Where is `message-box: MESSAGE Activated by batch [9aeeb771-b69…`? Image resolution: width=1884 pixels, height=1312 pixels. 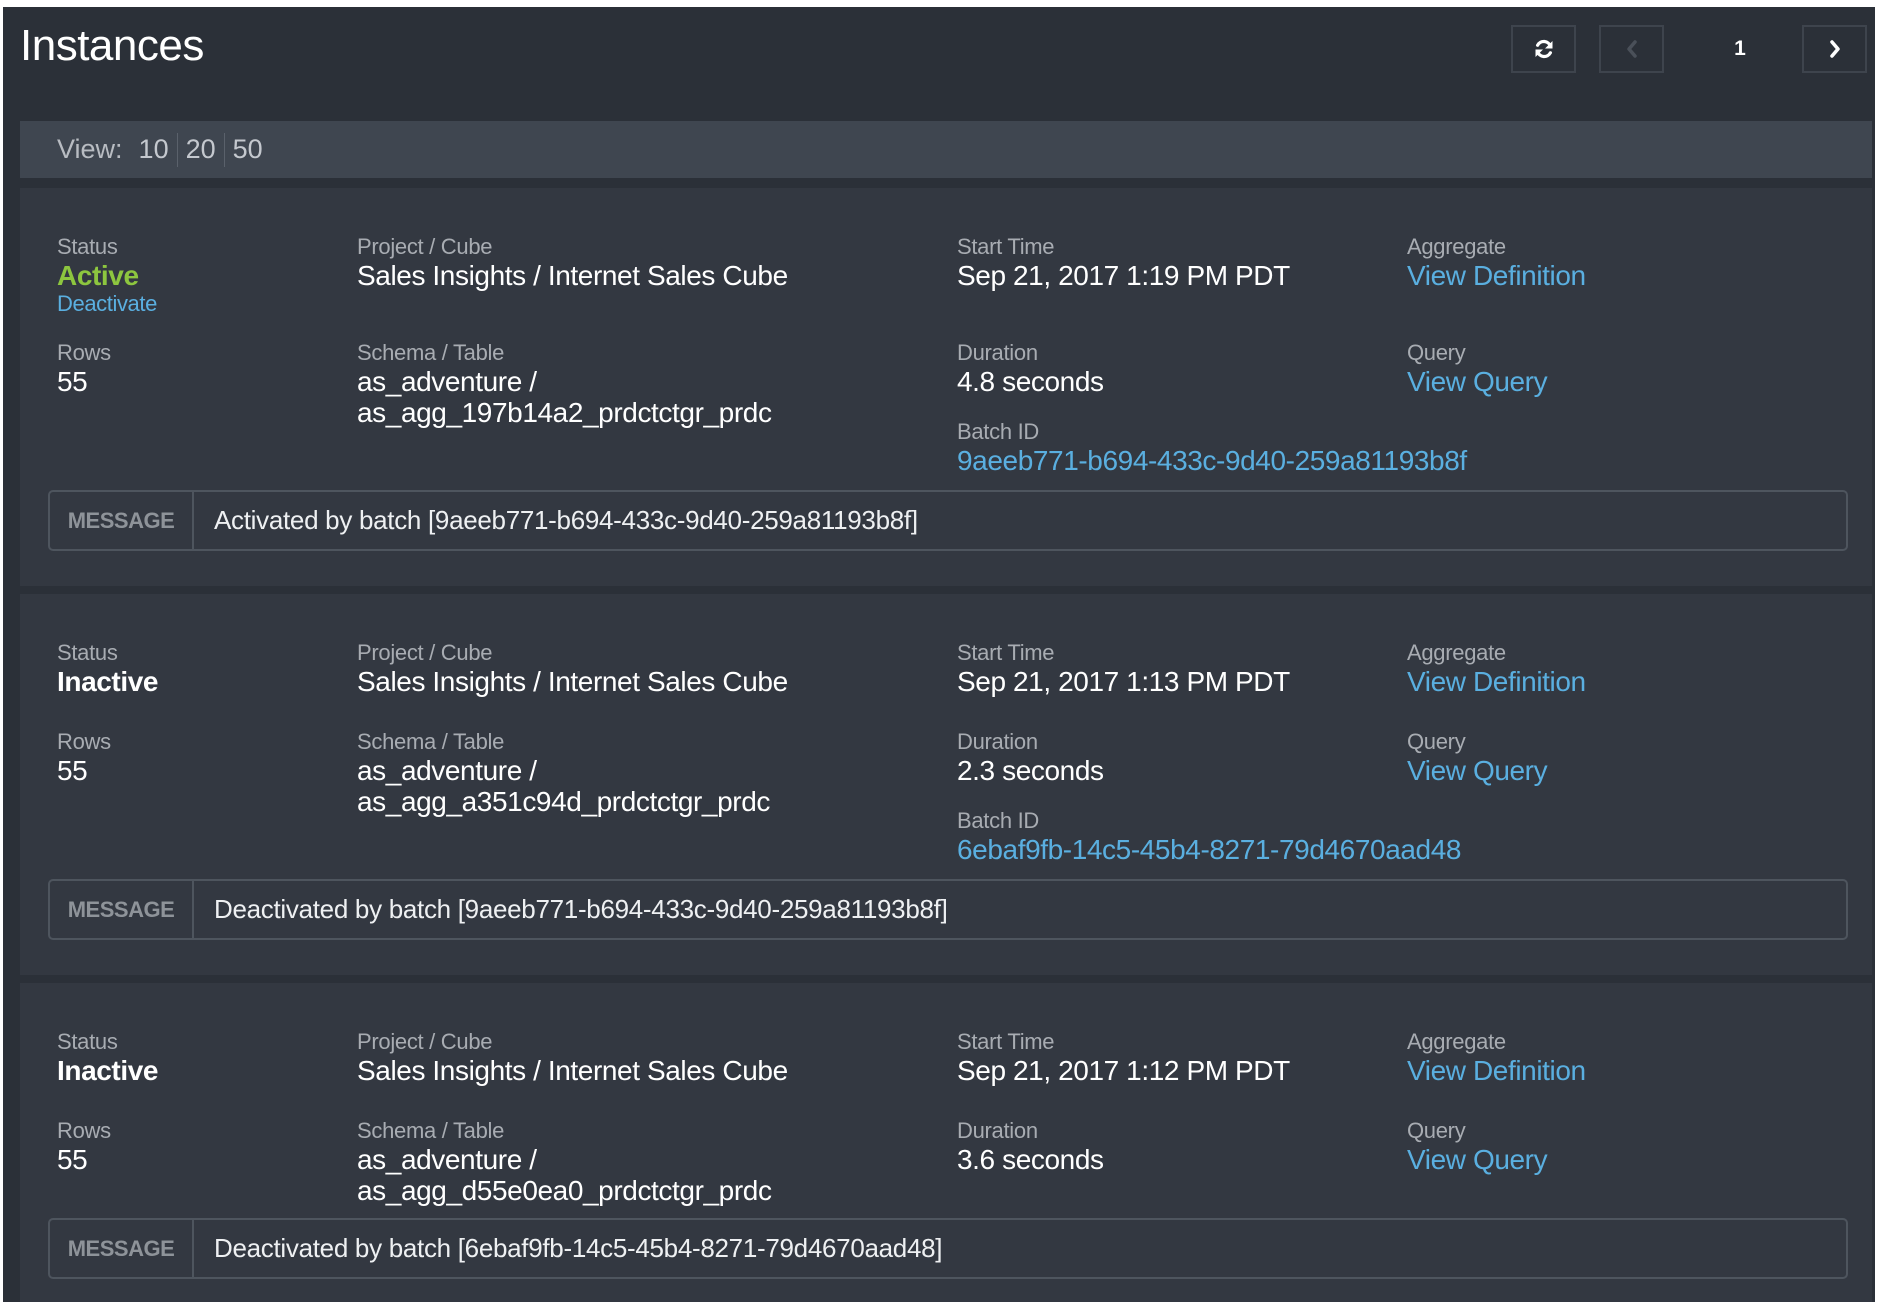
message-box: MESSAGE Activated by batch [9aeeb771-b69… is located at coordinates (948, 520).